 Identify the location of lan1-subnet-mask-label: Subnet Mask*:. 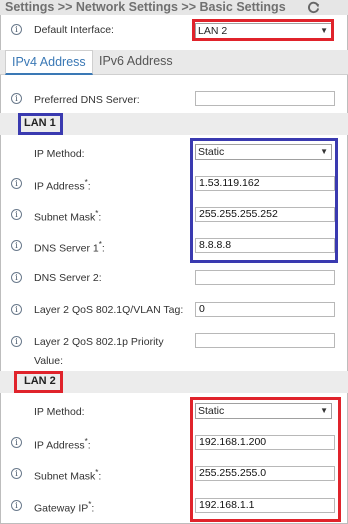
(68, 216).